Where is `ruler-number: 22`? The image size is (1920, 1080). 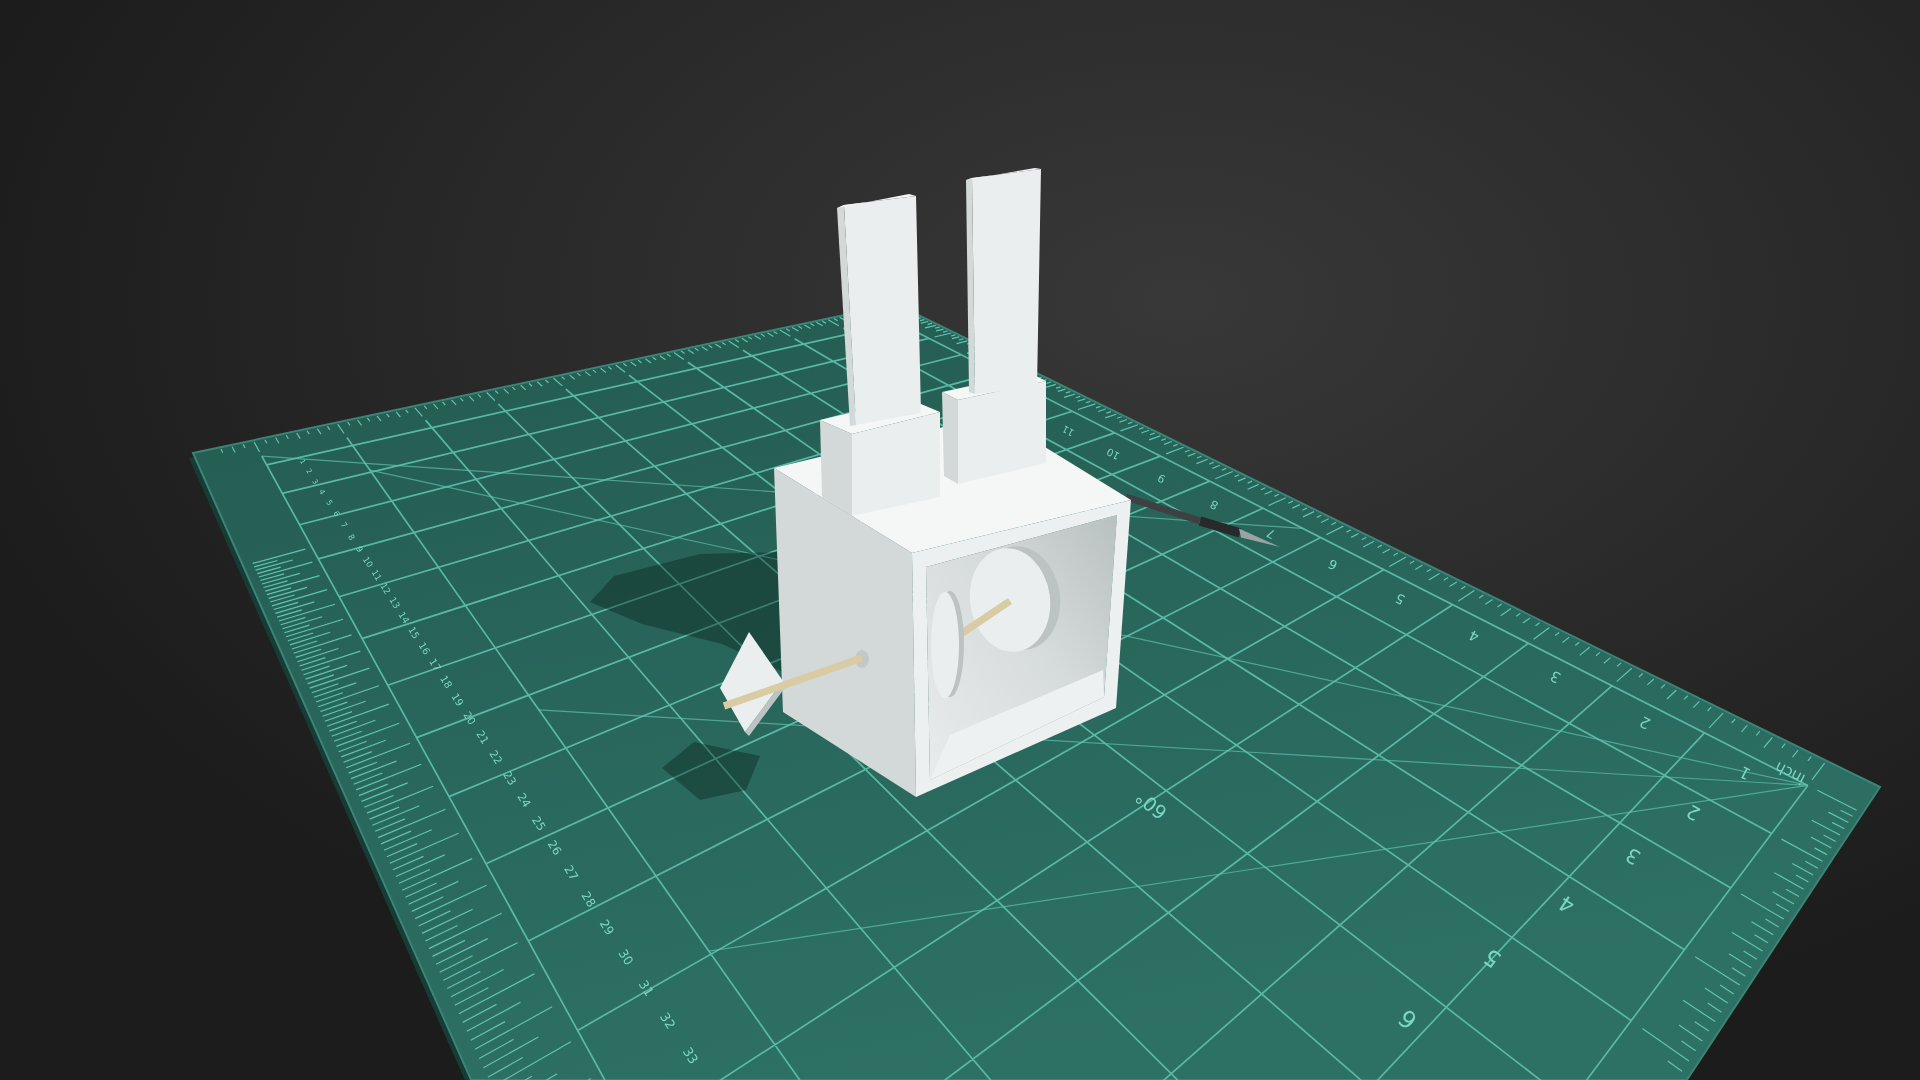
ruler-number: 22 is located at coordinates (495, 757).